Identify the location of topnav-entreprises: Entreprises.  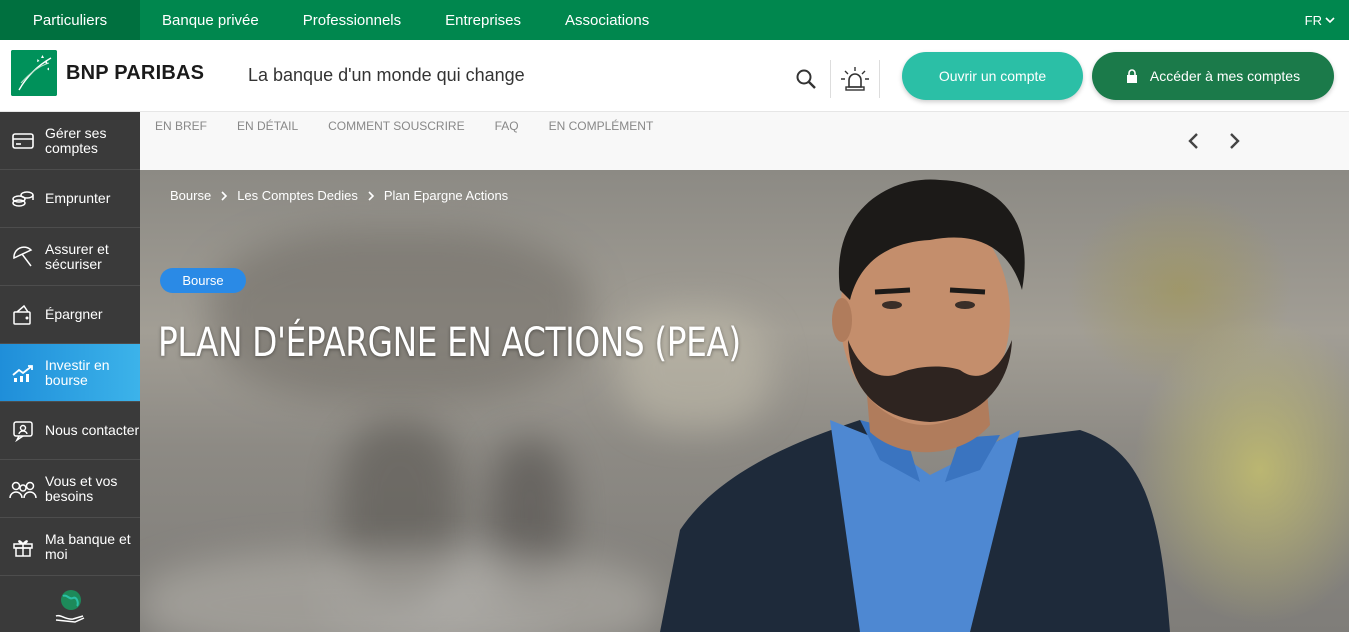
(483, 20).